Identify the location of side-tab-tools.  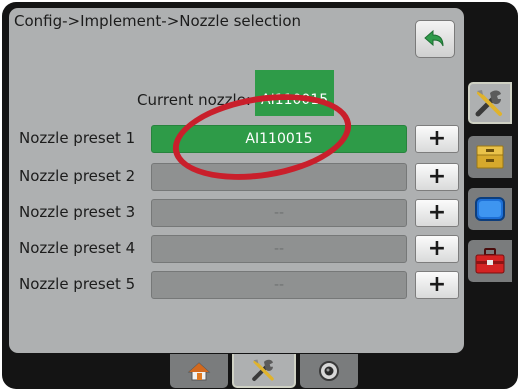
(490, 103).